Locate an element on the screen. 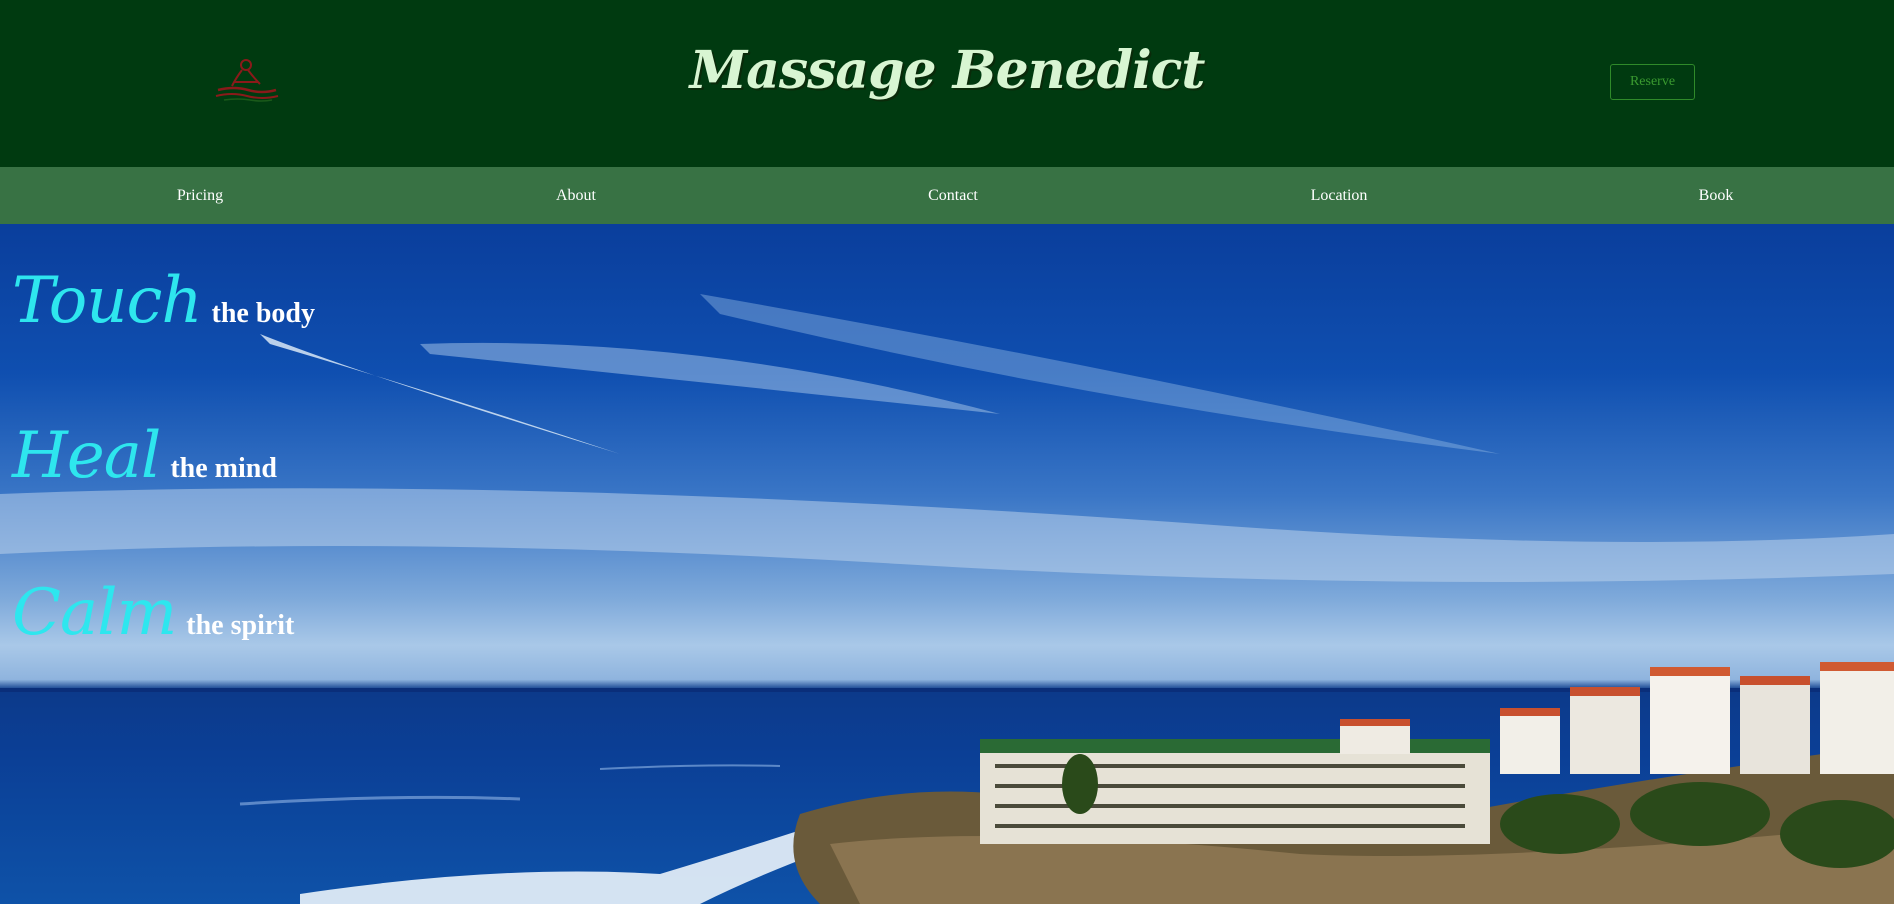 The image size is (1894, 904). tagline-script-word: Heal is located at coordinates (86, 456).